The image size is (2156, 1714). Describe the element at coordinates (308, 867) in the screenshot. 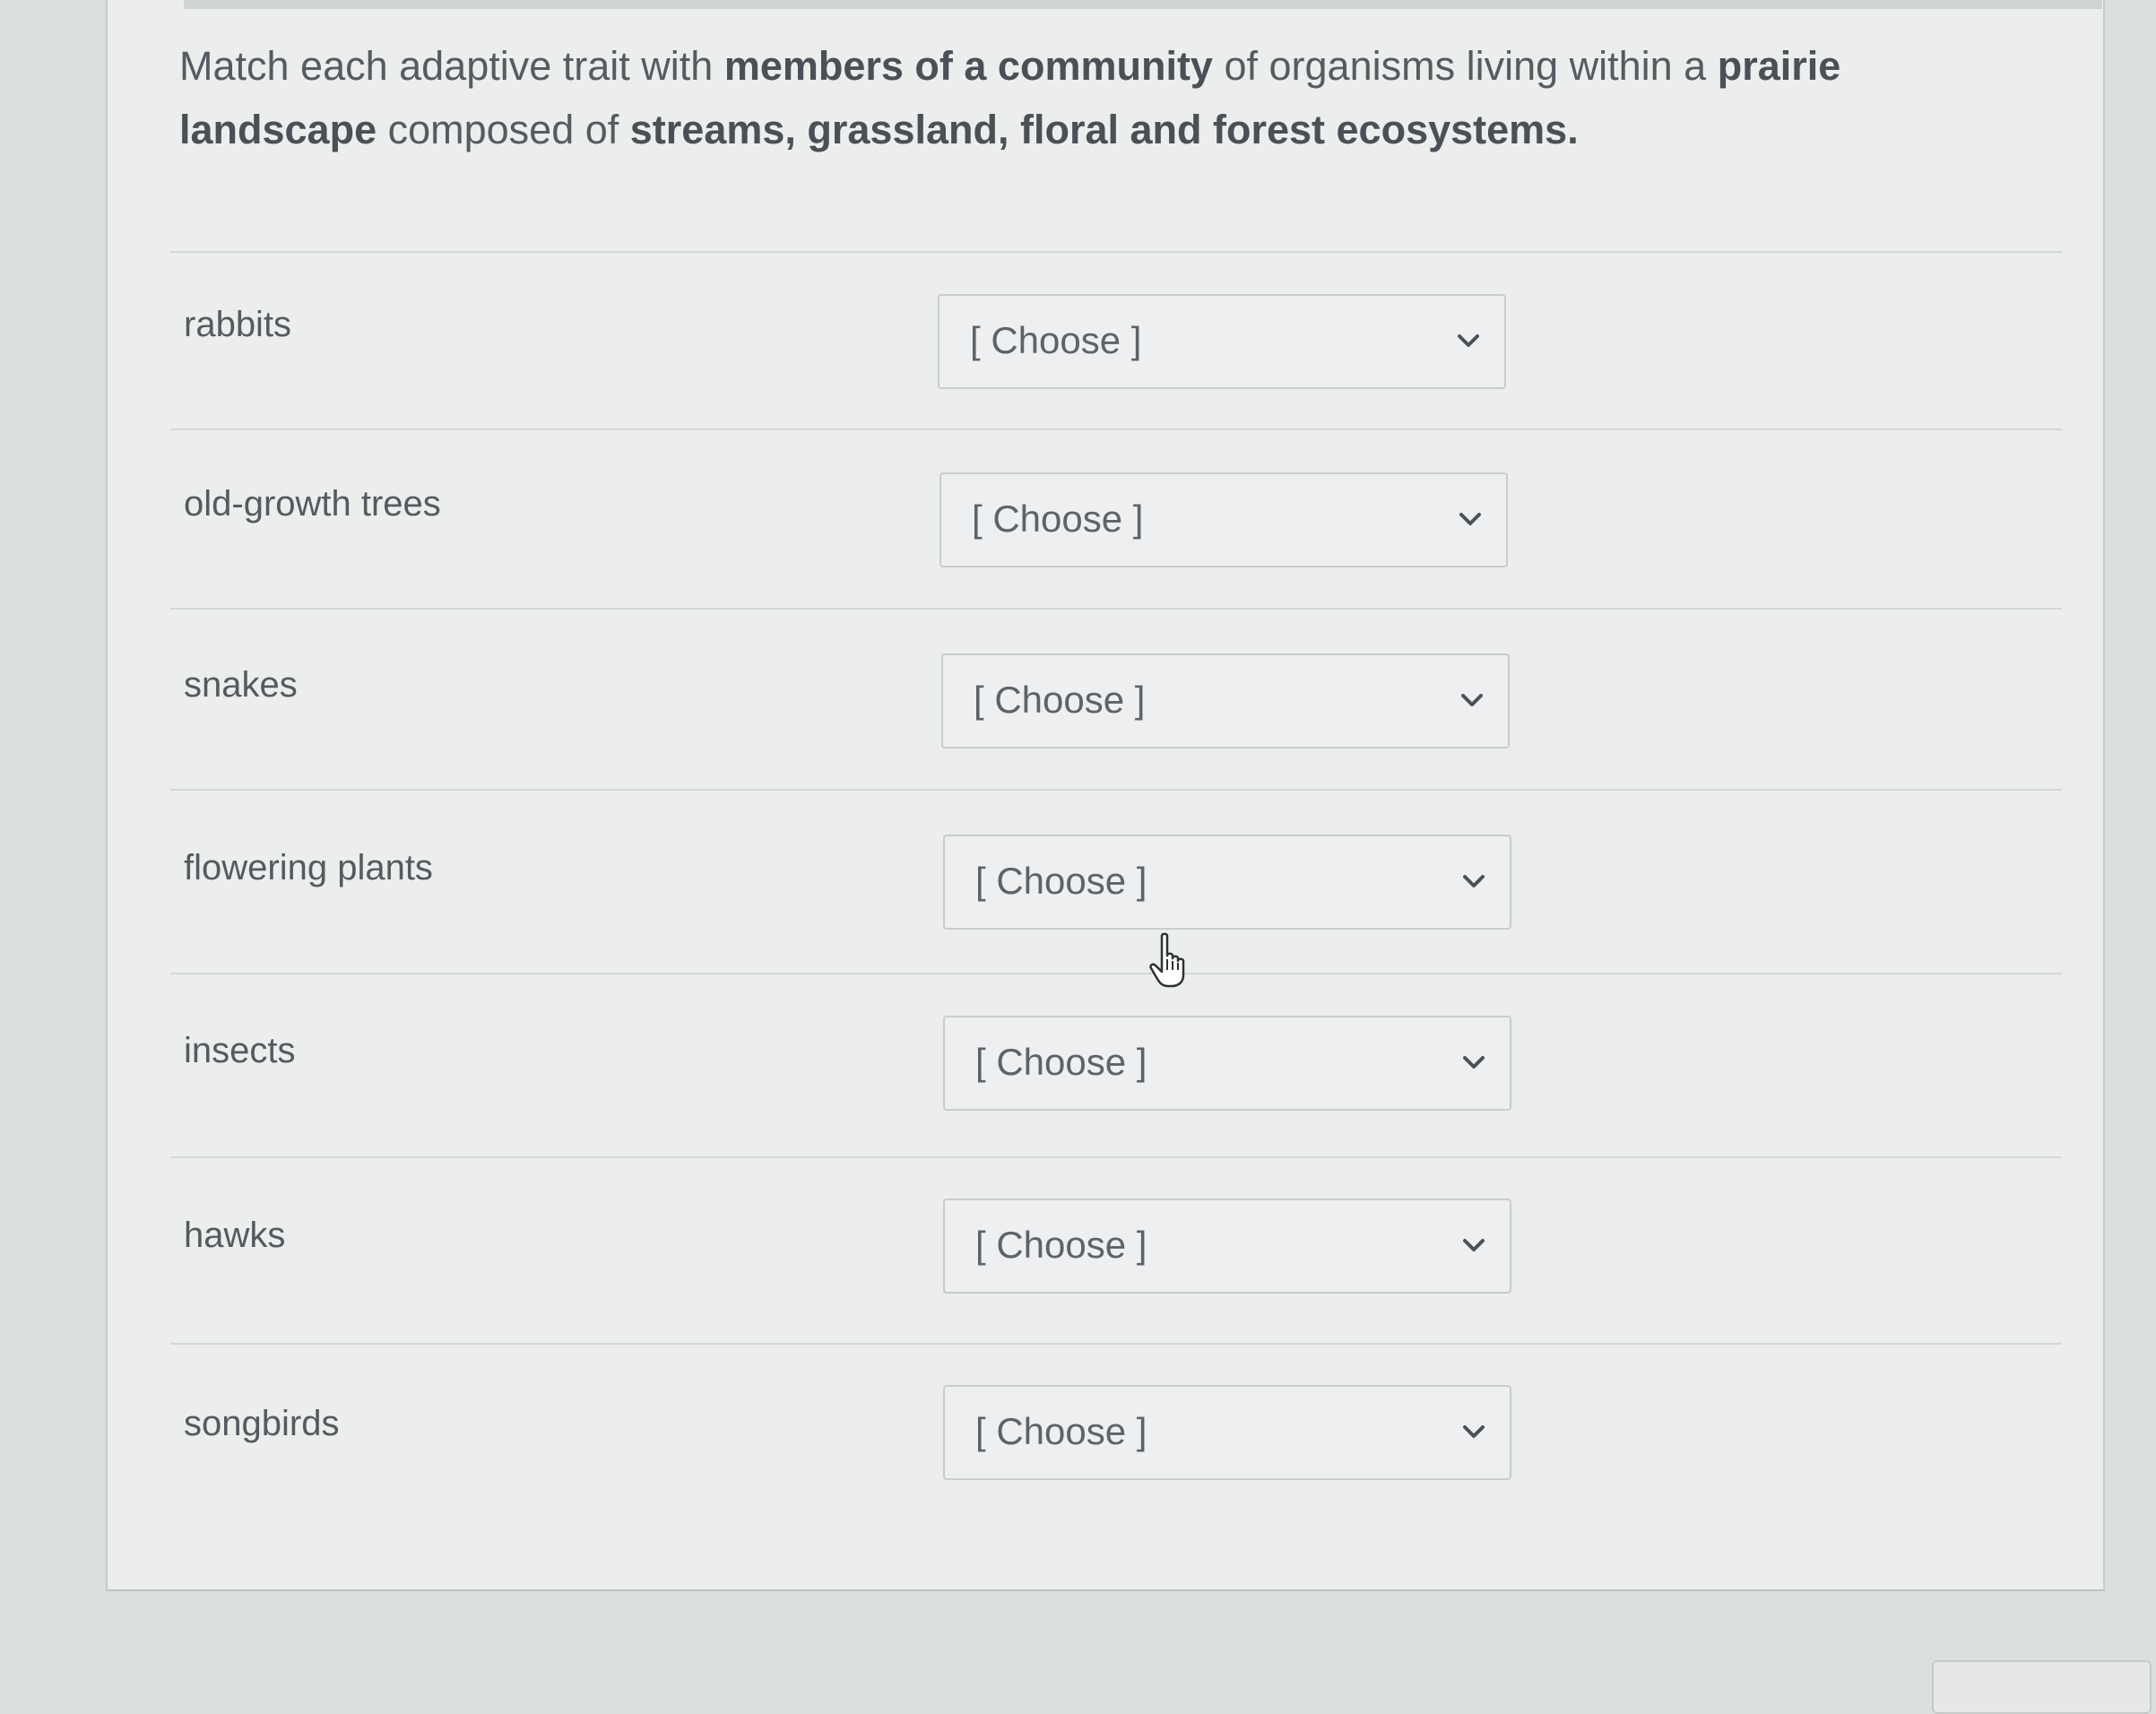

I see `match-term-flowering-plants: flowering plants` at that location.